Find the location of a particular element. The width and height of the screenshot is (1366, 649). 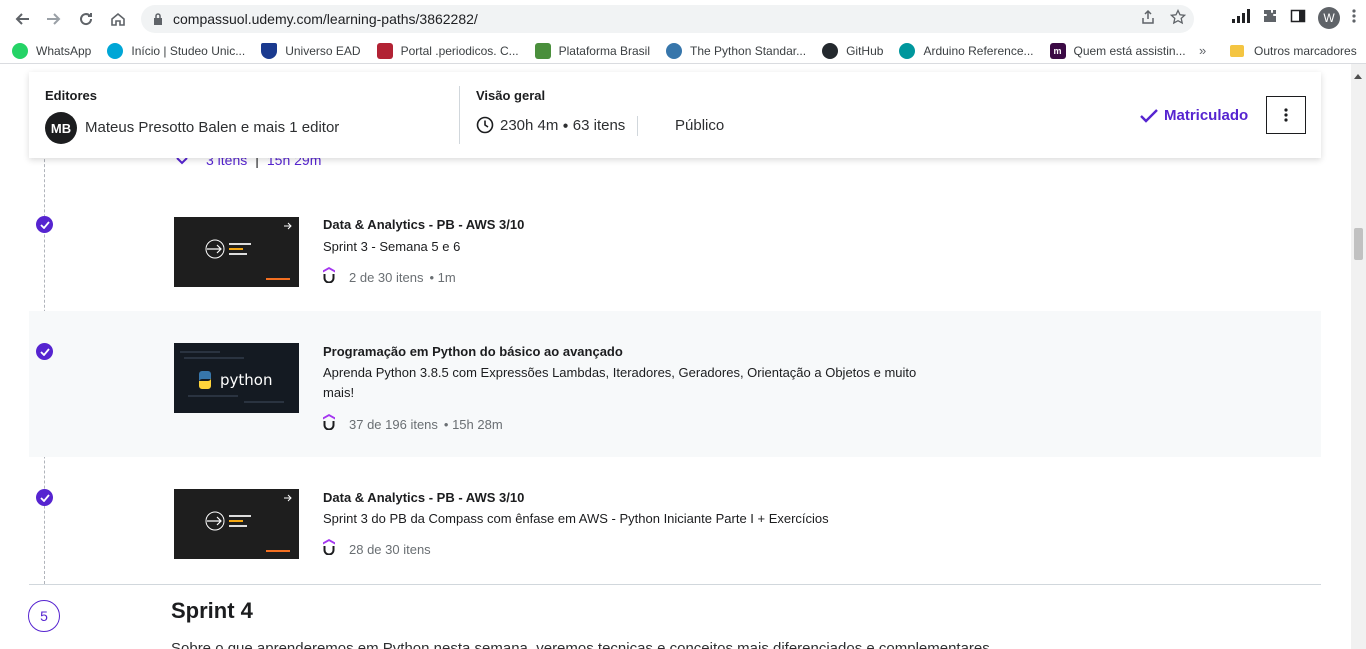

profile-avatar: W is located at coordinates (1329, 18).